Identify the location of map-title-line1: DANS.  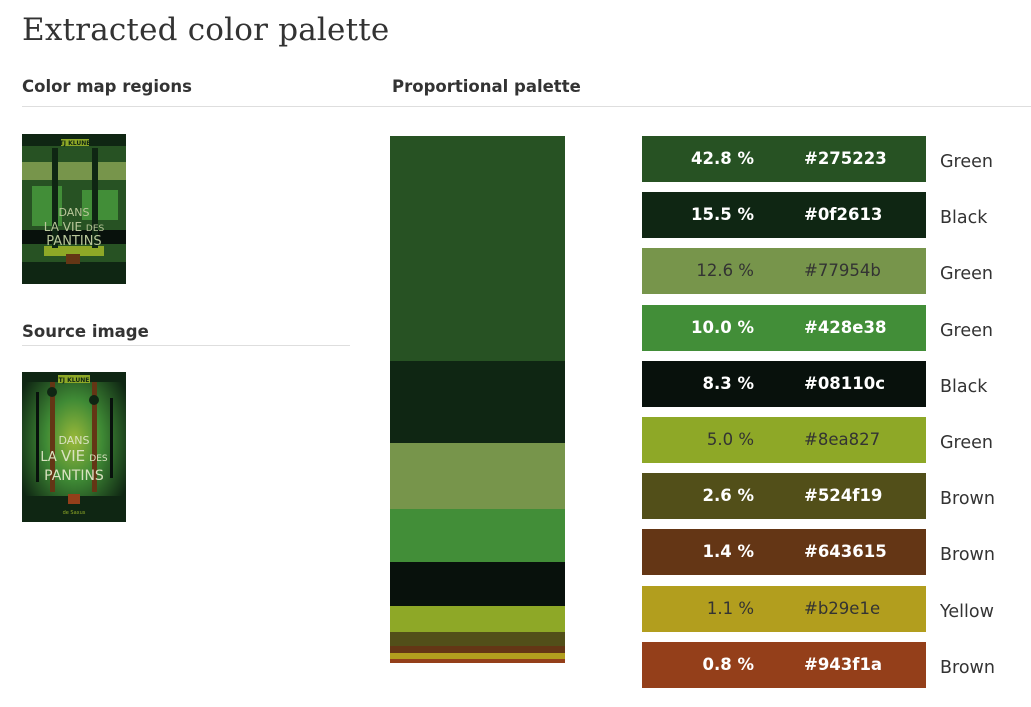
(73, 212).